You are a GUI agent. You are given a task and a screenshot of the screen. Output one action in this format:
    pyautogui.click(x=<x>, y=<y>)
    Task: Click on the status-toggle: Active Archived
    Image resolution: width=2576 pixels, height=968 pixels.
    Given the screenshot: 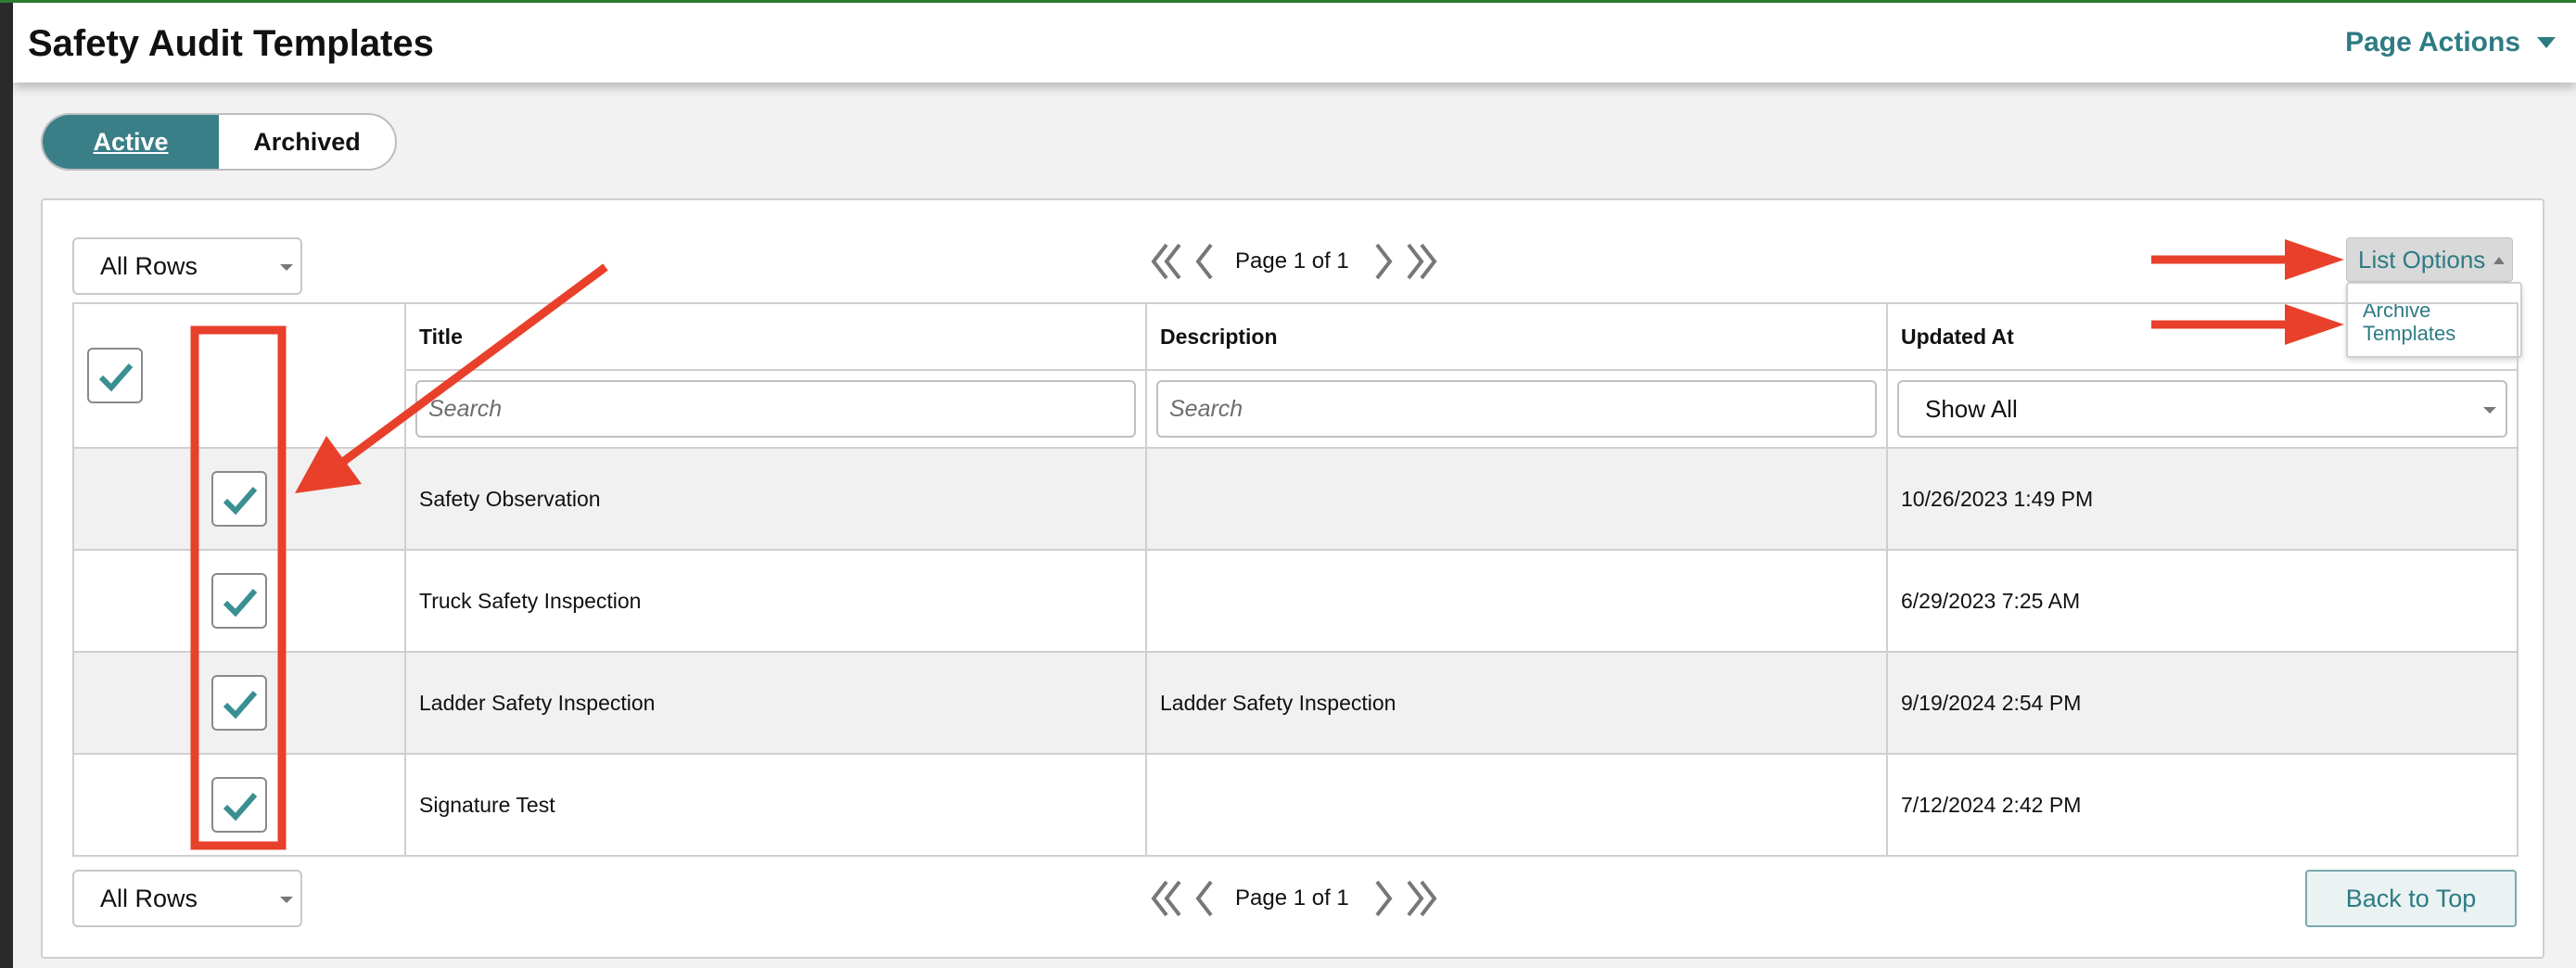 What is the action you would take?
    pyautogui.click(x=219, y=142)
    